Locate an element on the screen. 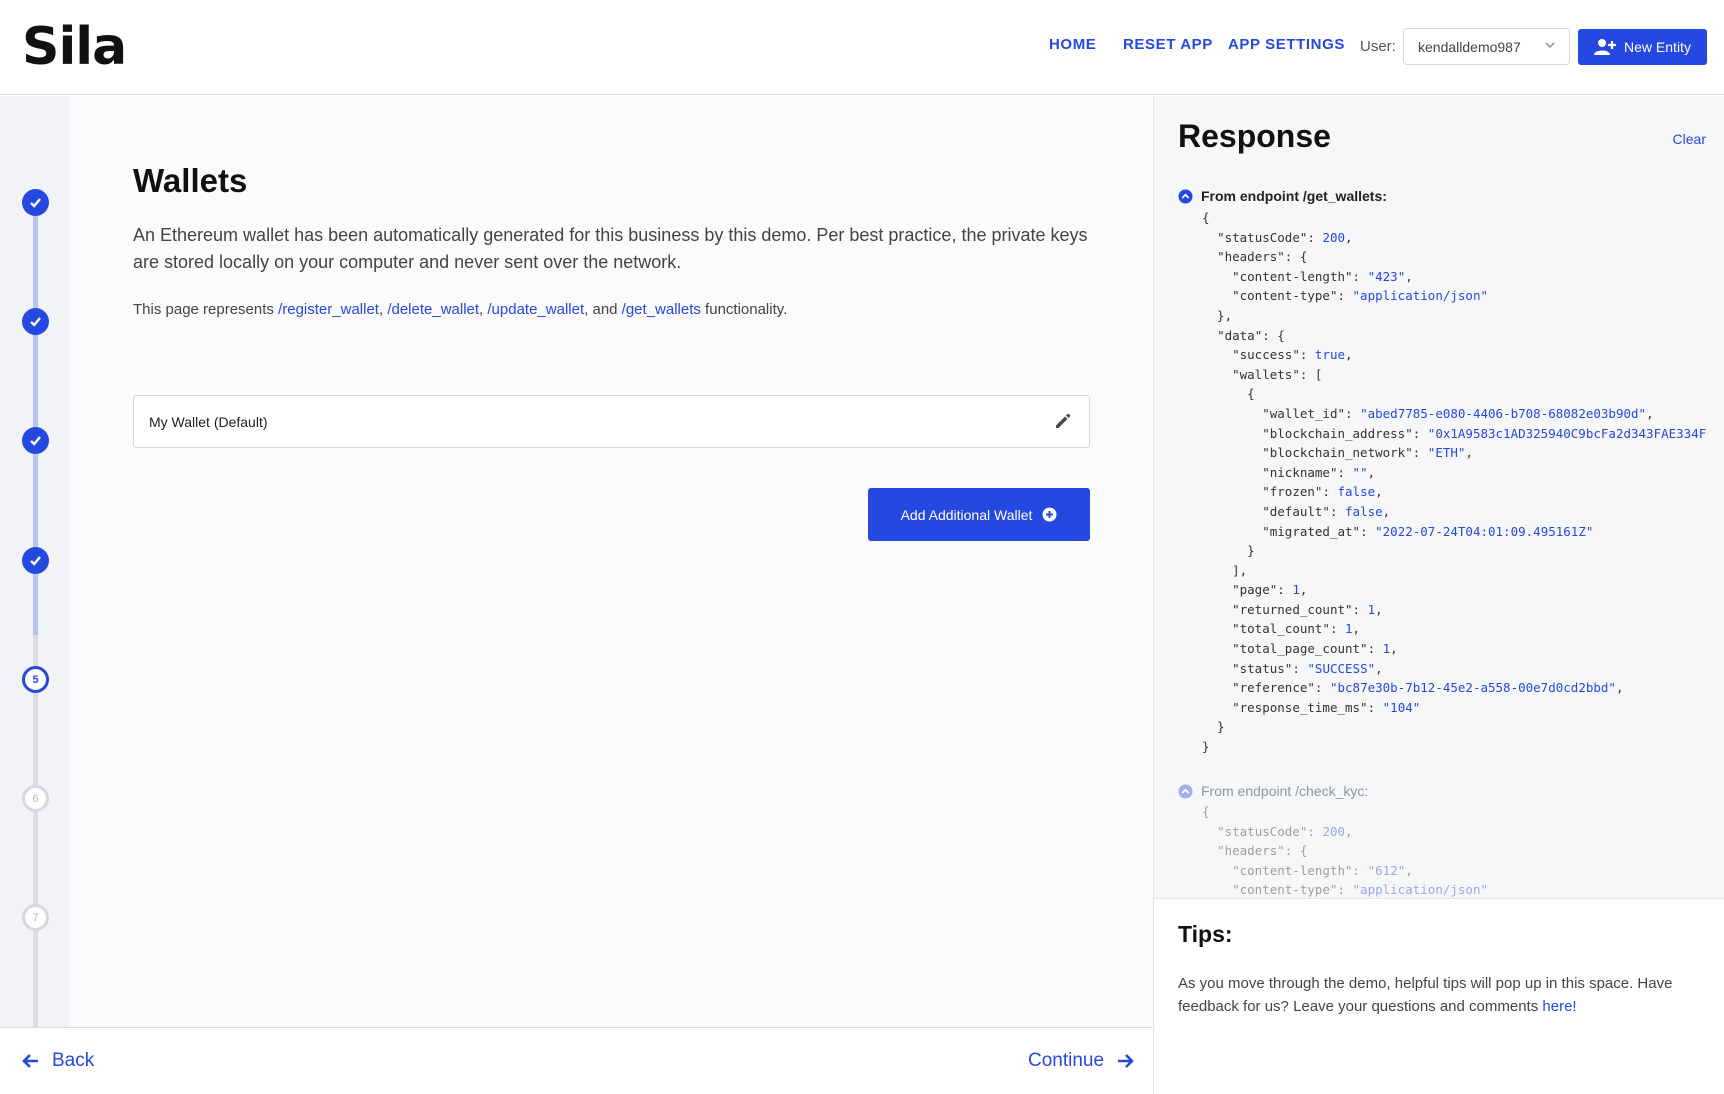 Image resolution: width=1724 pixels, height=1094 pixels. separator: , and is located at coordinates (603, 309).